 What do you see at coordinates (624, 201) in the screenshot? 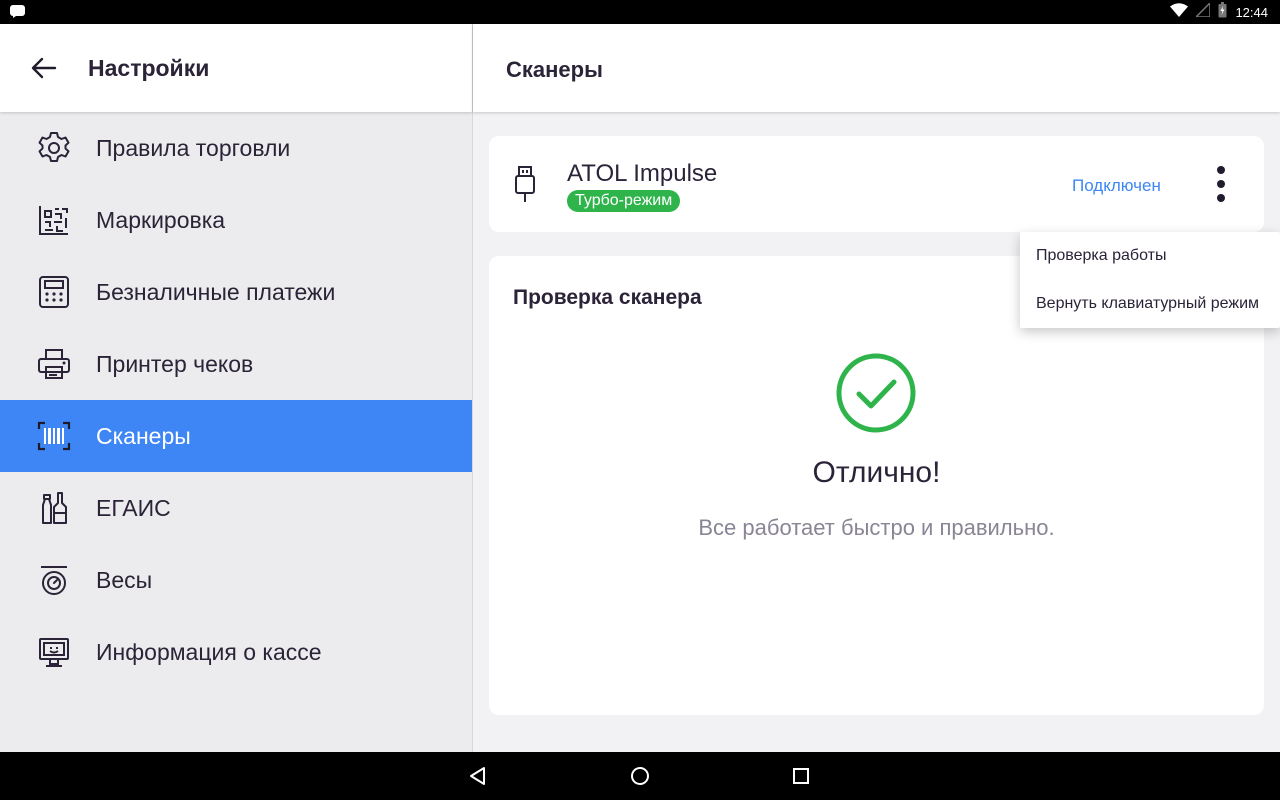
I see `turbo-mode-badge: Турбо-режим` at bounding box center [624, 201].